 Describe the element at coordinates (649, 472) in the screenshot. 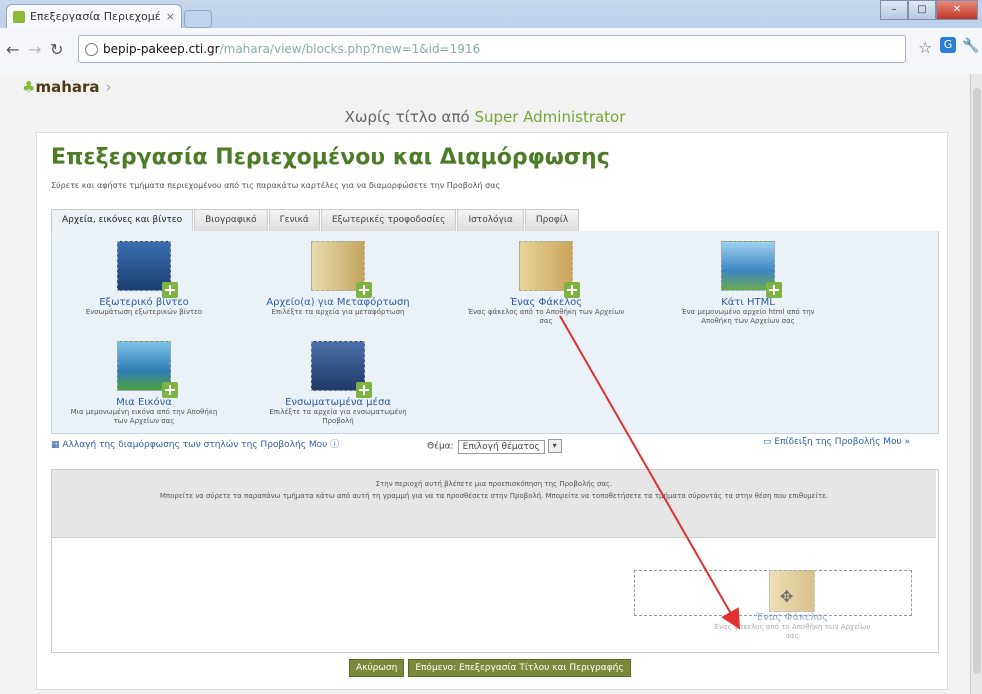

I see `drag-annotation-arrow` at that location.